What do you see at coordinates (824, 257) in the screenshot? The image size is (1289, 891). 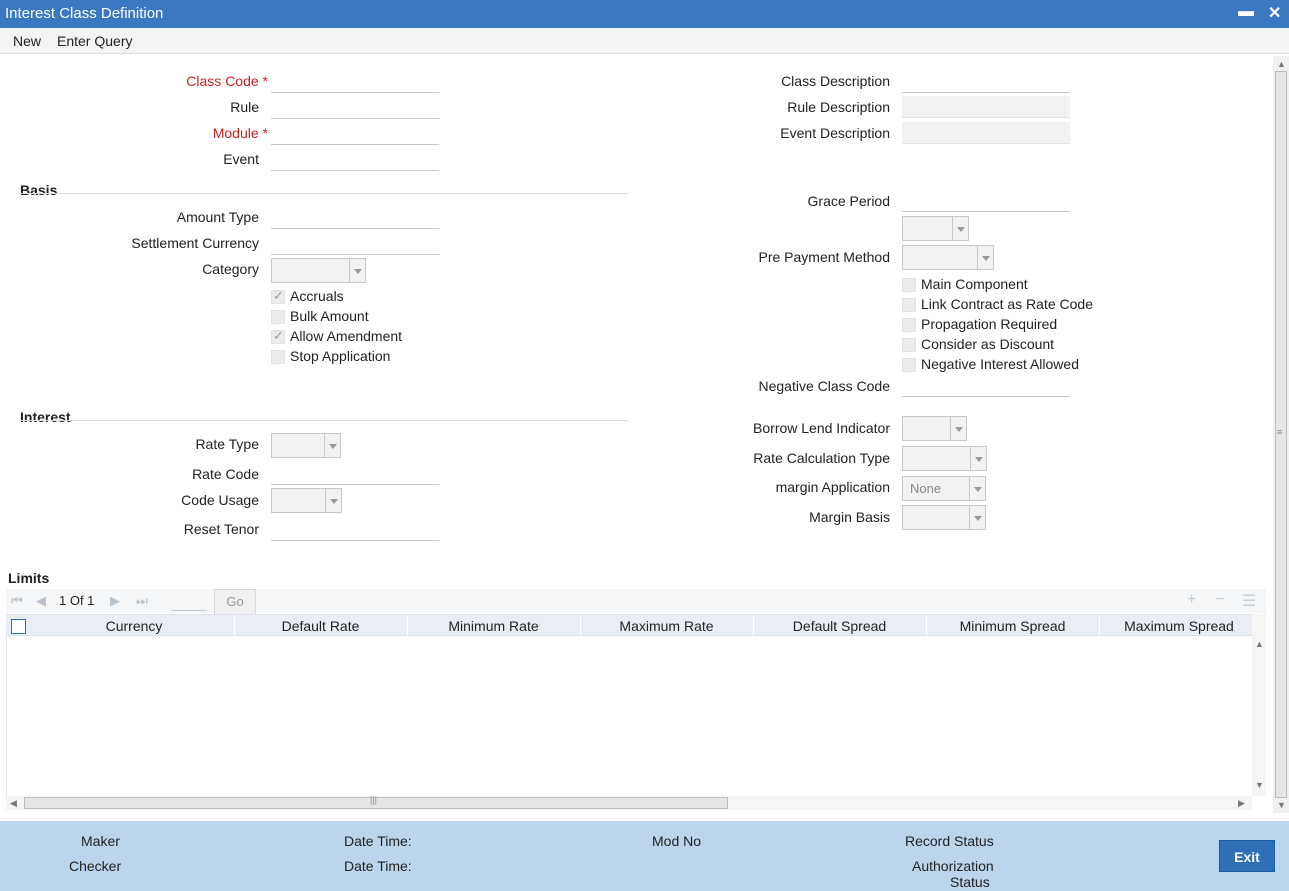 I see `pre-payment-method-label: Pre Payment Method` at bounding box center [824, 257].